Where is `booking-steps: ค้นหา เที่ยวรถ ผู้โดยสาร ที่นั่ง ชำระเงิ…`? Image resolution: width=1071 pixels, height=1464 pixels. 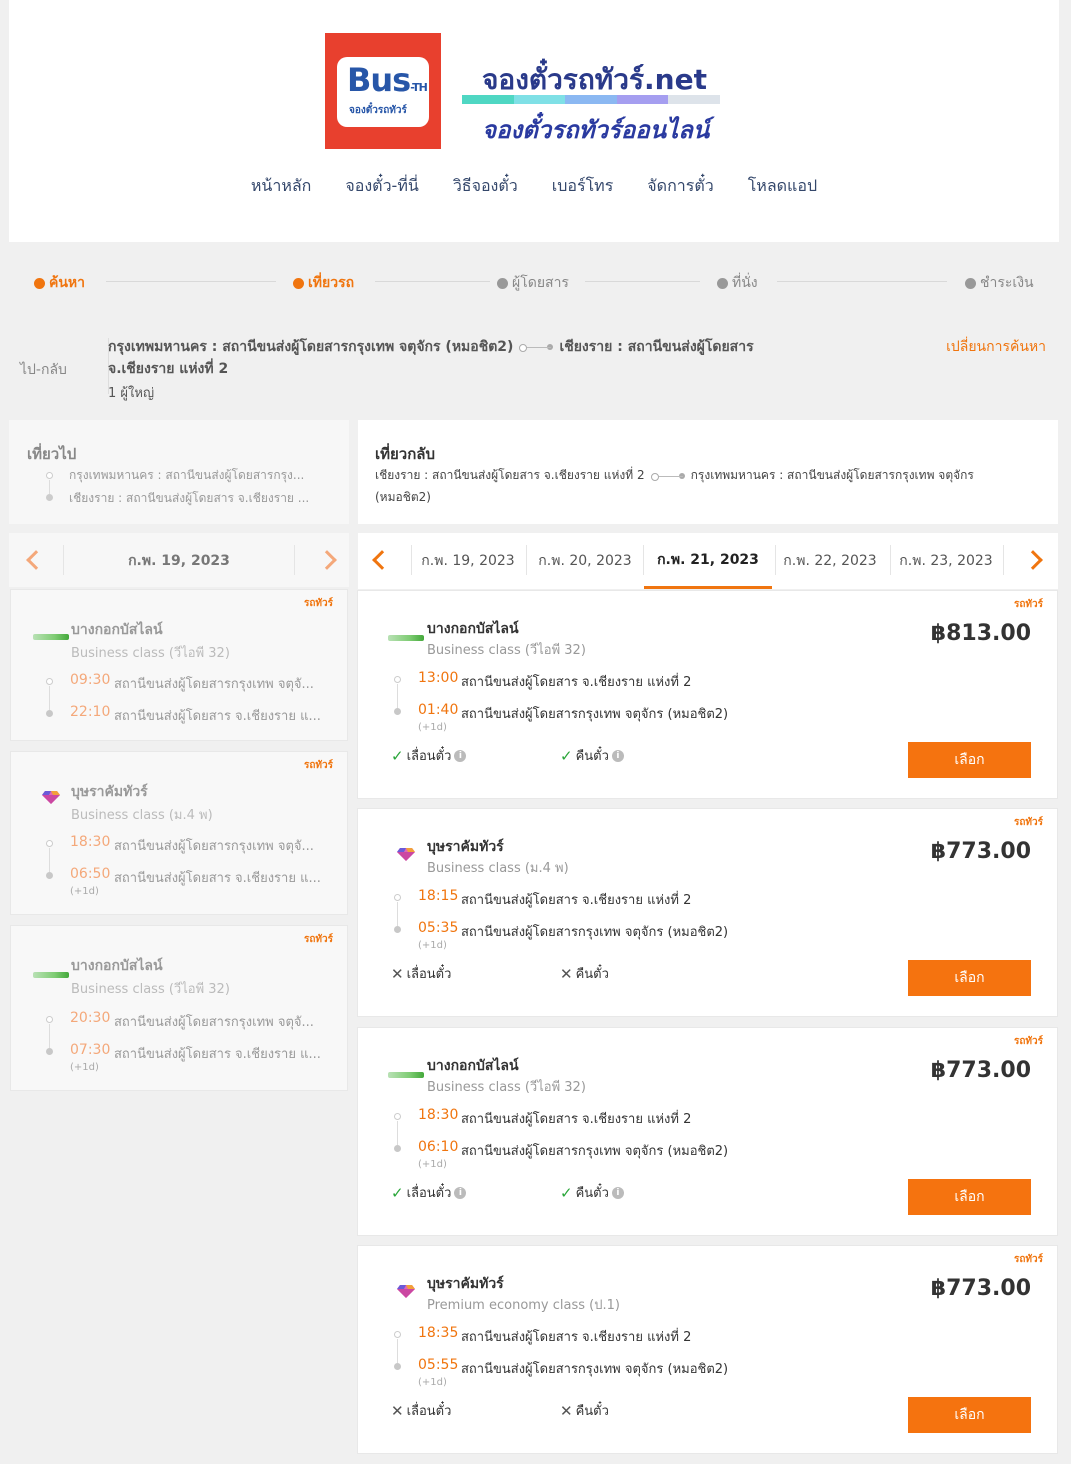
booking-steps: ค้นหา เที่ยวรถ ผู้โดยสาร ที่นั่ง ชำระเงิ… is located at coordinates (536, 281).